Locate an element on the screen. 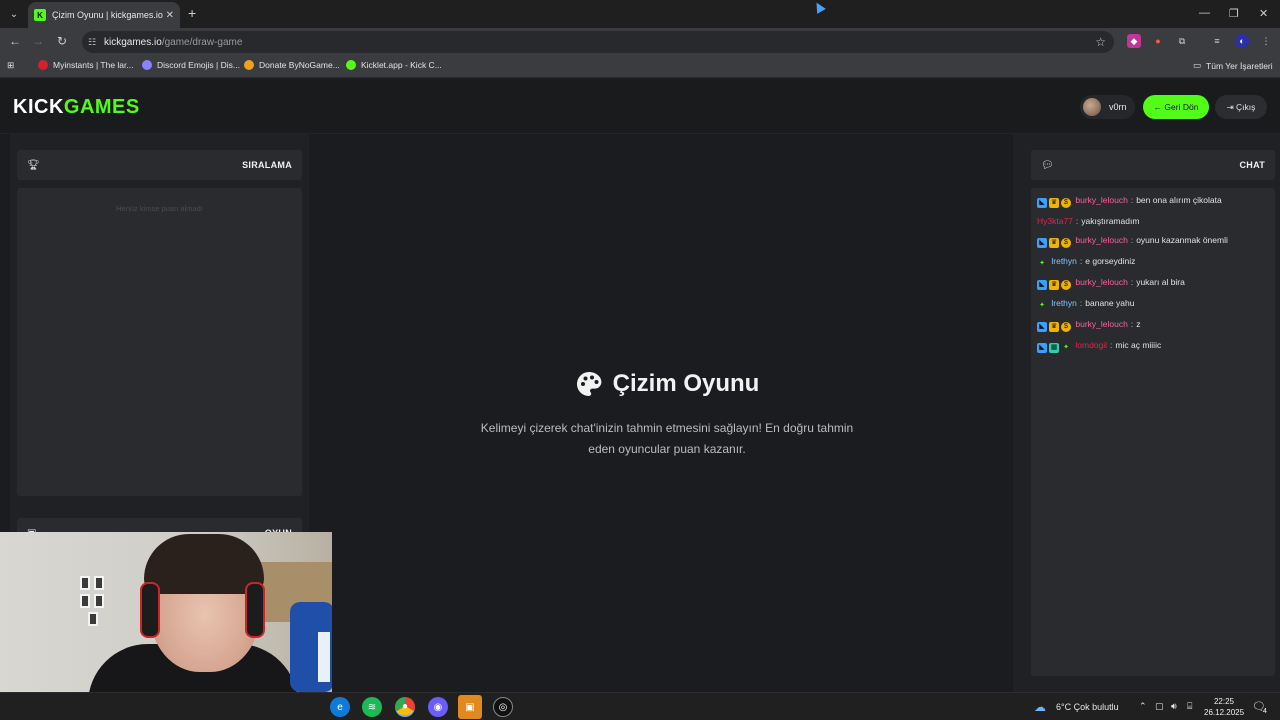  browser-tab-strip: ⌄ K Çizim Oyunu | kickgames.io ✕ + — ❐ ✕ is located at coordinates (640, 14).